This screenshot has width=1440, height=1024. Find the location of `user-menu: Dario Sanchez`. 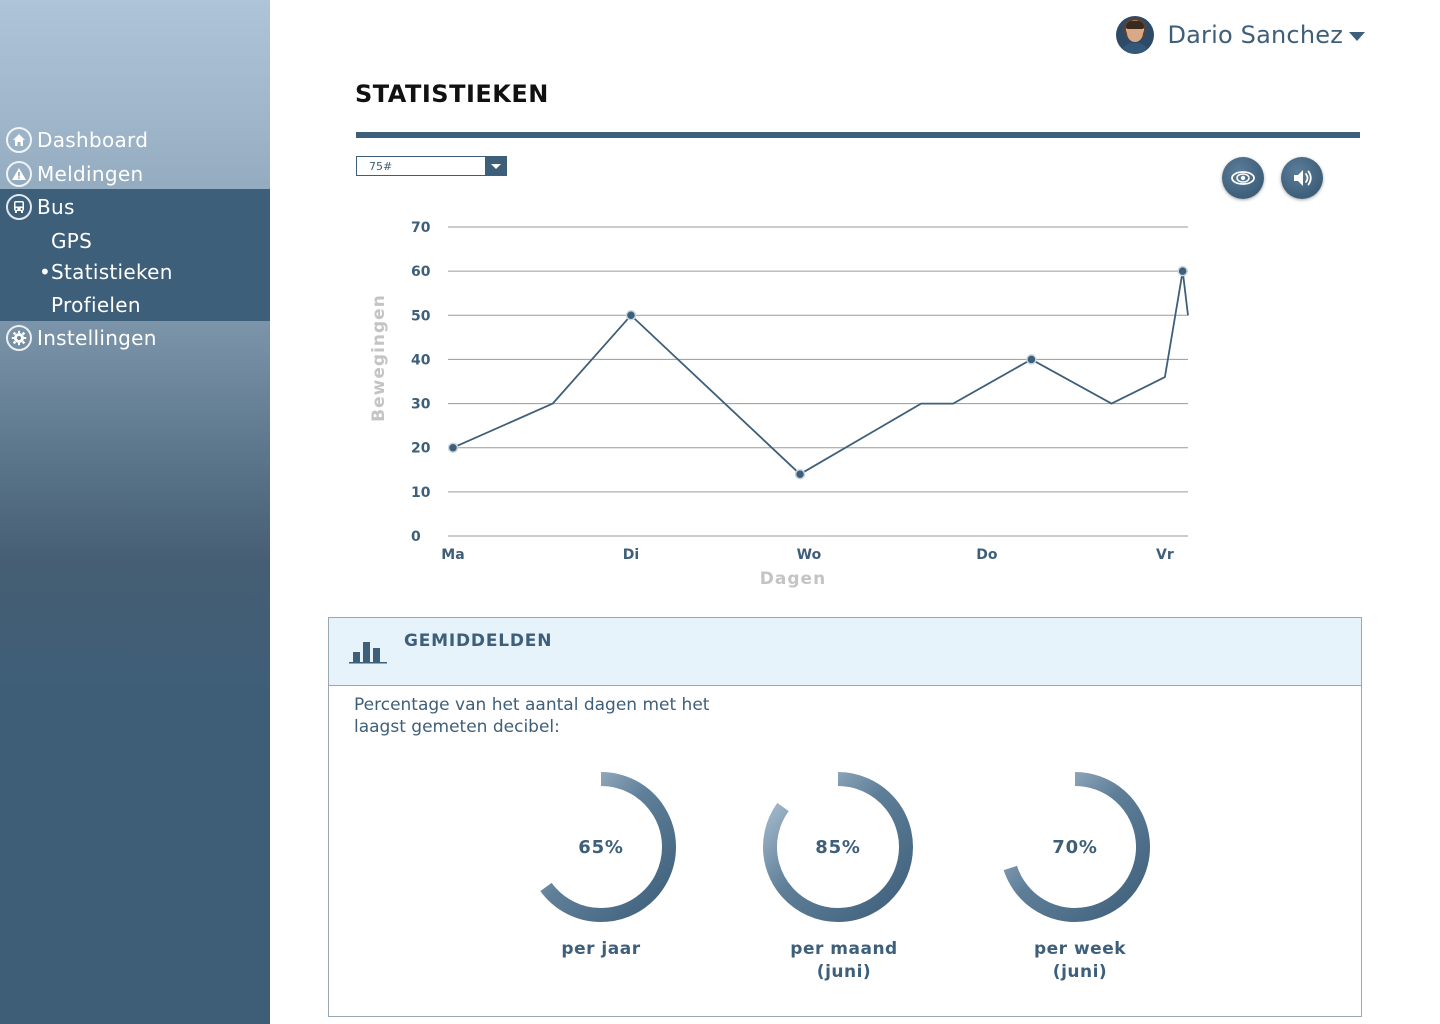

user-menu: Dario Sanchez is located at coordinates (1240, 35).